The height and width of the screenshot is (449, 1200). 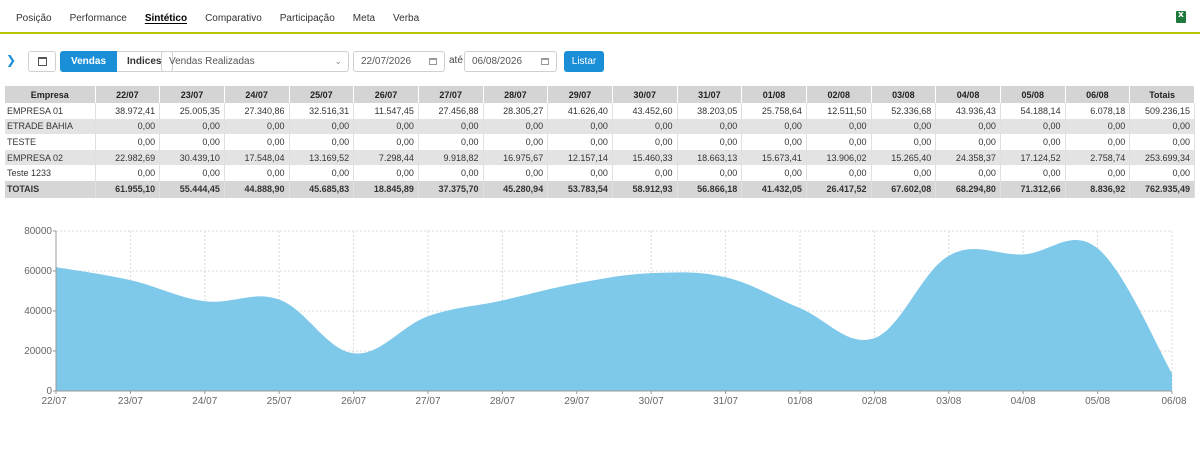 What do you see at coordinates (34, 18) in the screenshot?
I see `tab-posicao: Posição` at bounding box center [34, 18].